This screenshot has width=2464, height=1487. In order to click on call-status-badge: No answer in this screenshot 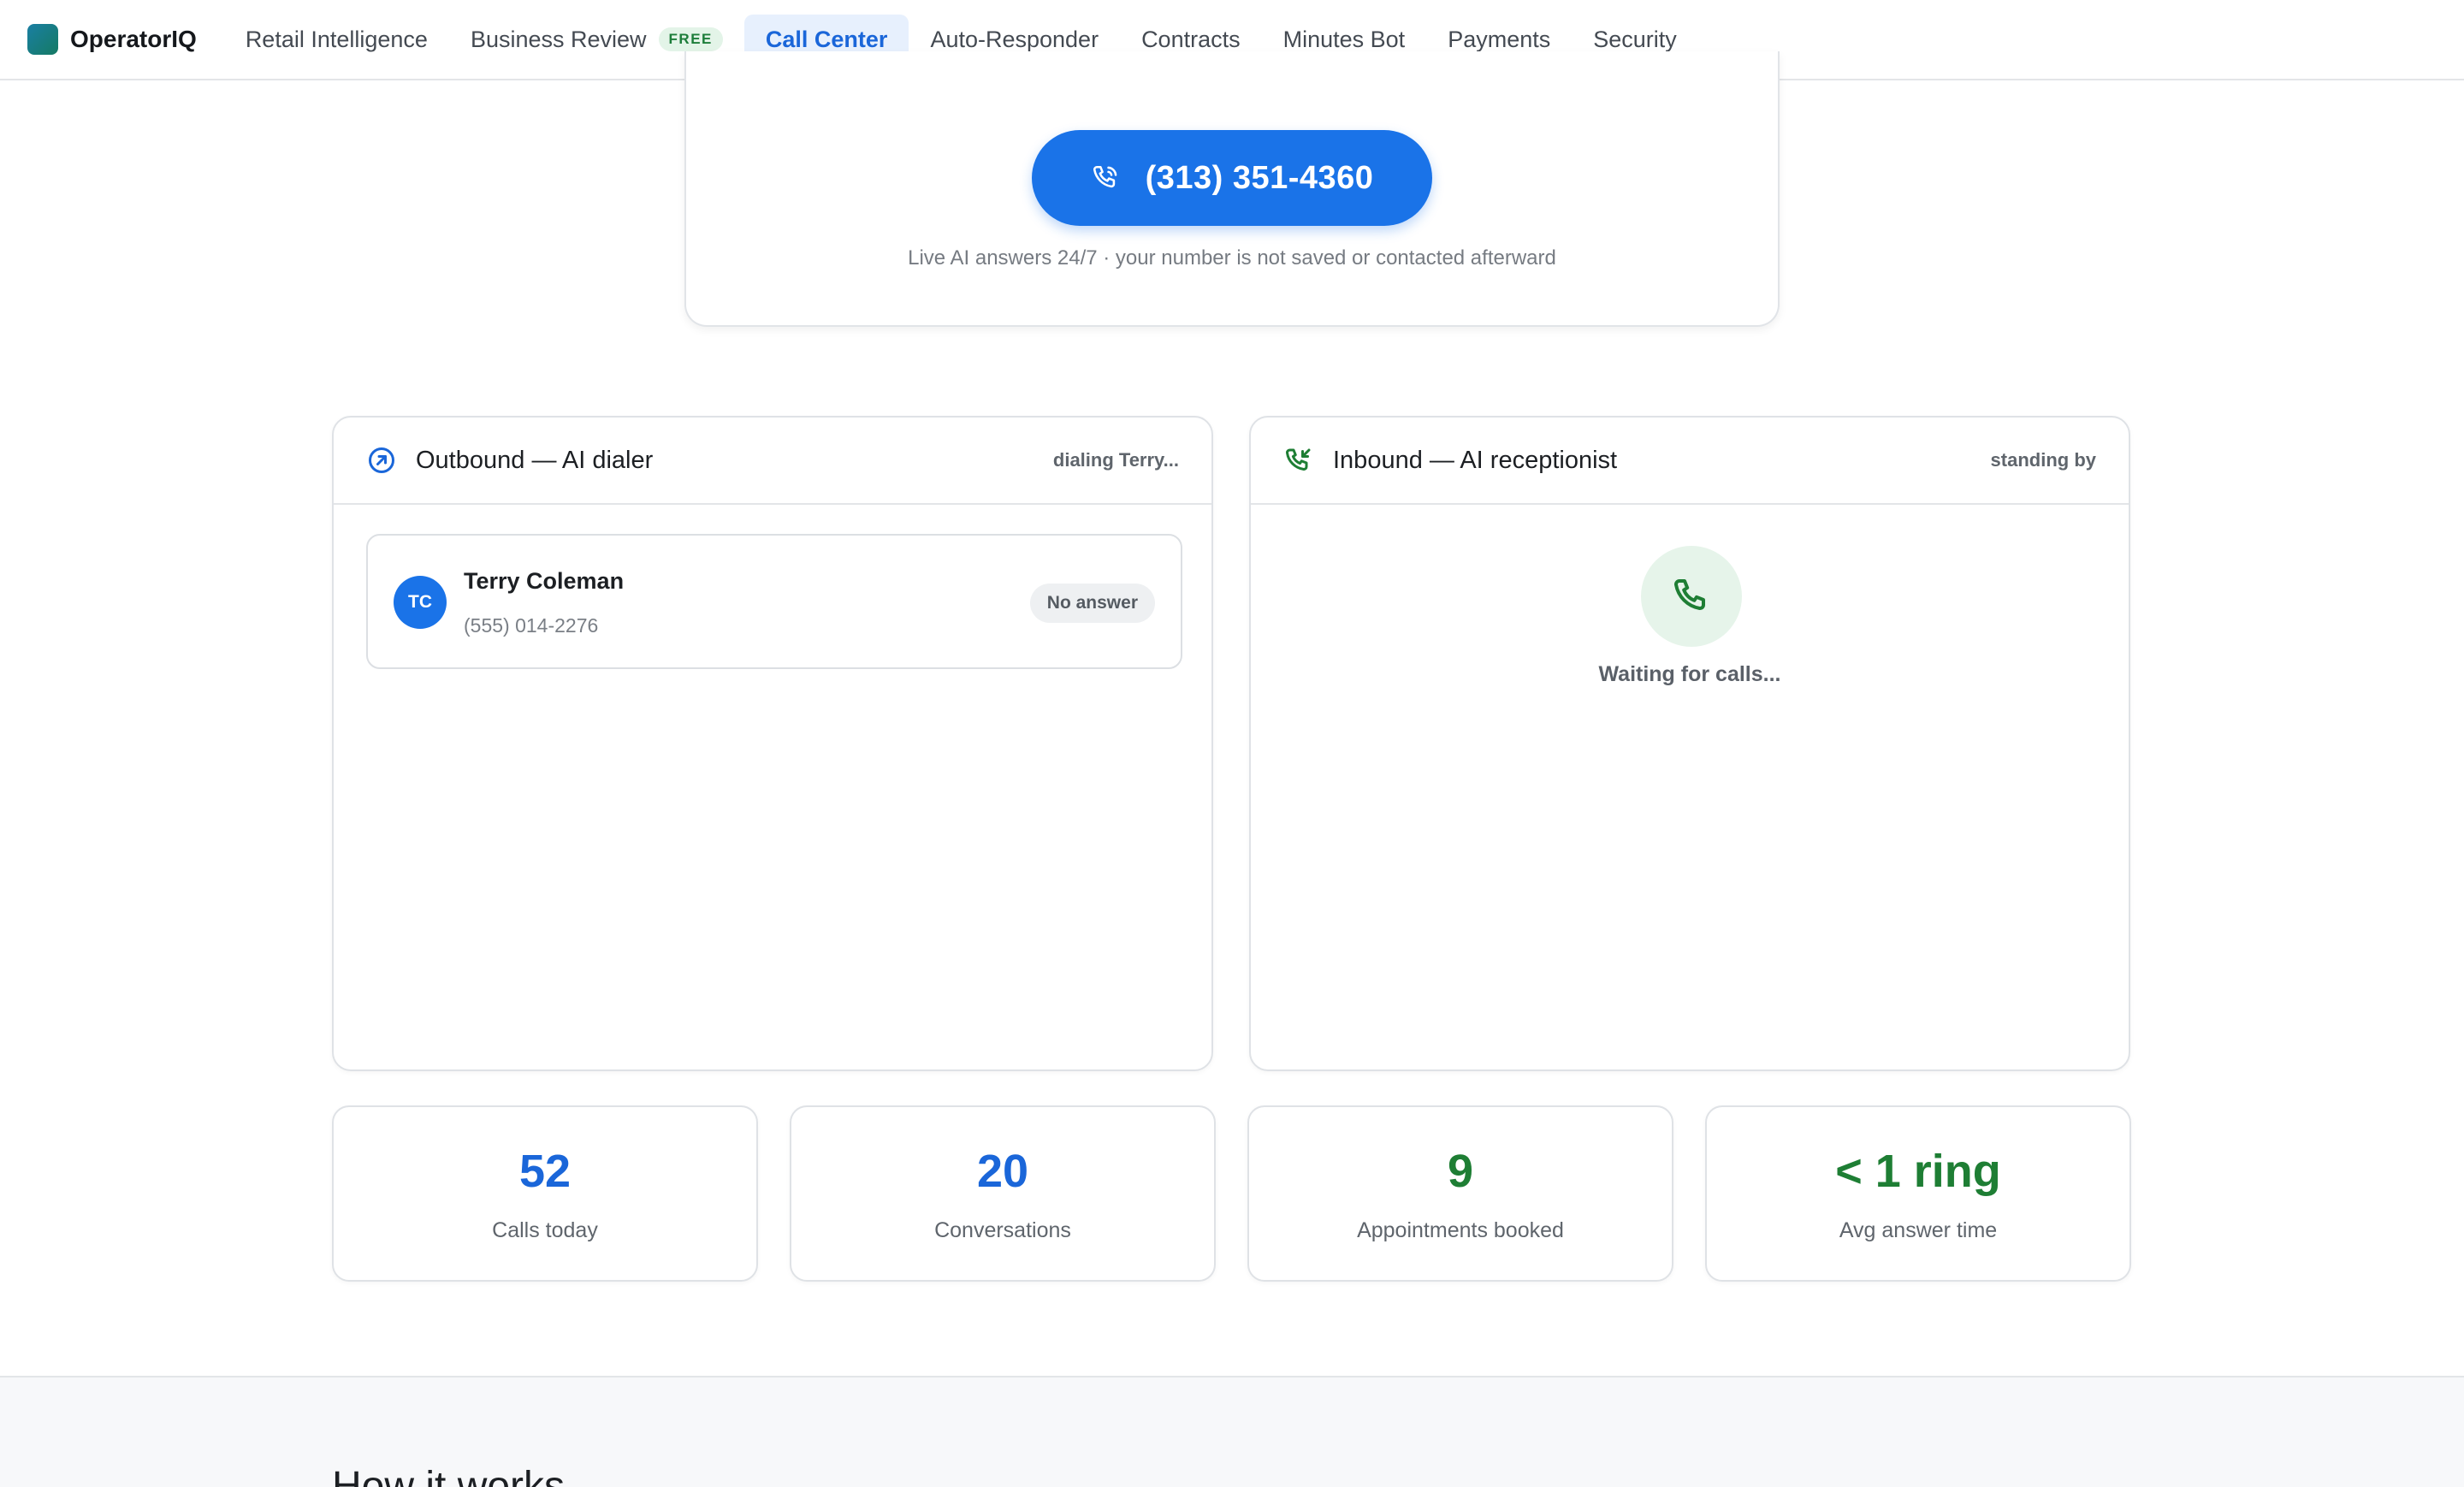, I will do `click(1092, 603)`.